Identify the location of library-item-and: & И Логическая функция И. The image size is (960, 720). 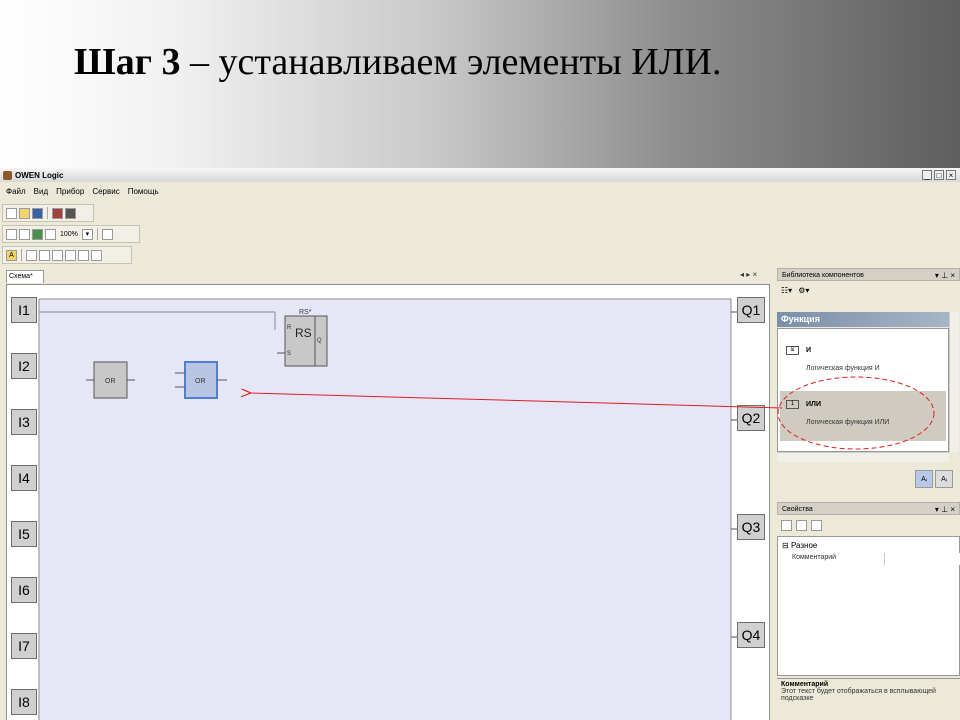
(863, 362).